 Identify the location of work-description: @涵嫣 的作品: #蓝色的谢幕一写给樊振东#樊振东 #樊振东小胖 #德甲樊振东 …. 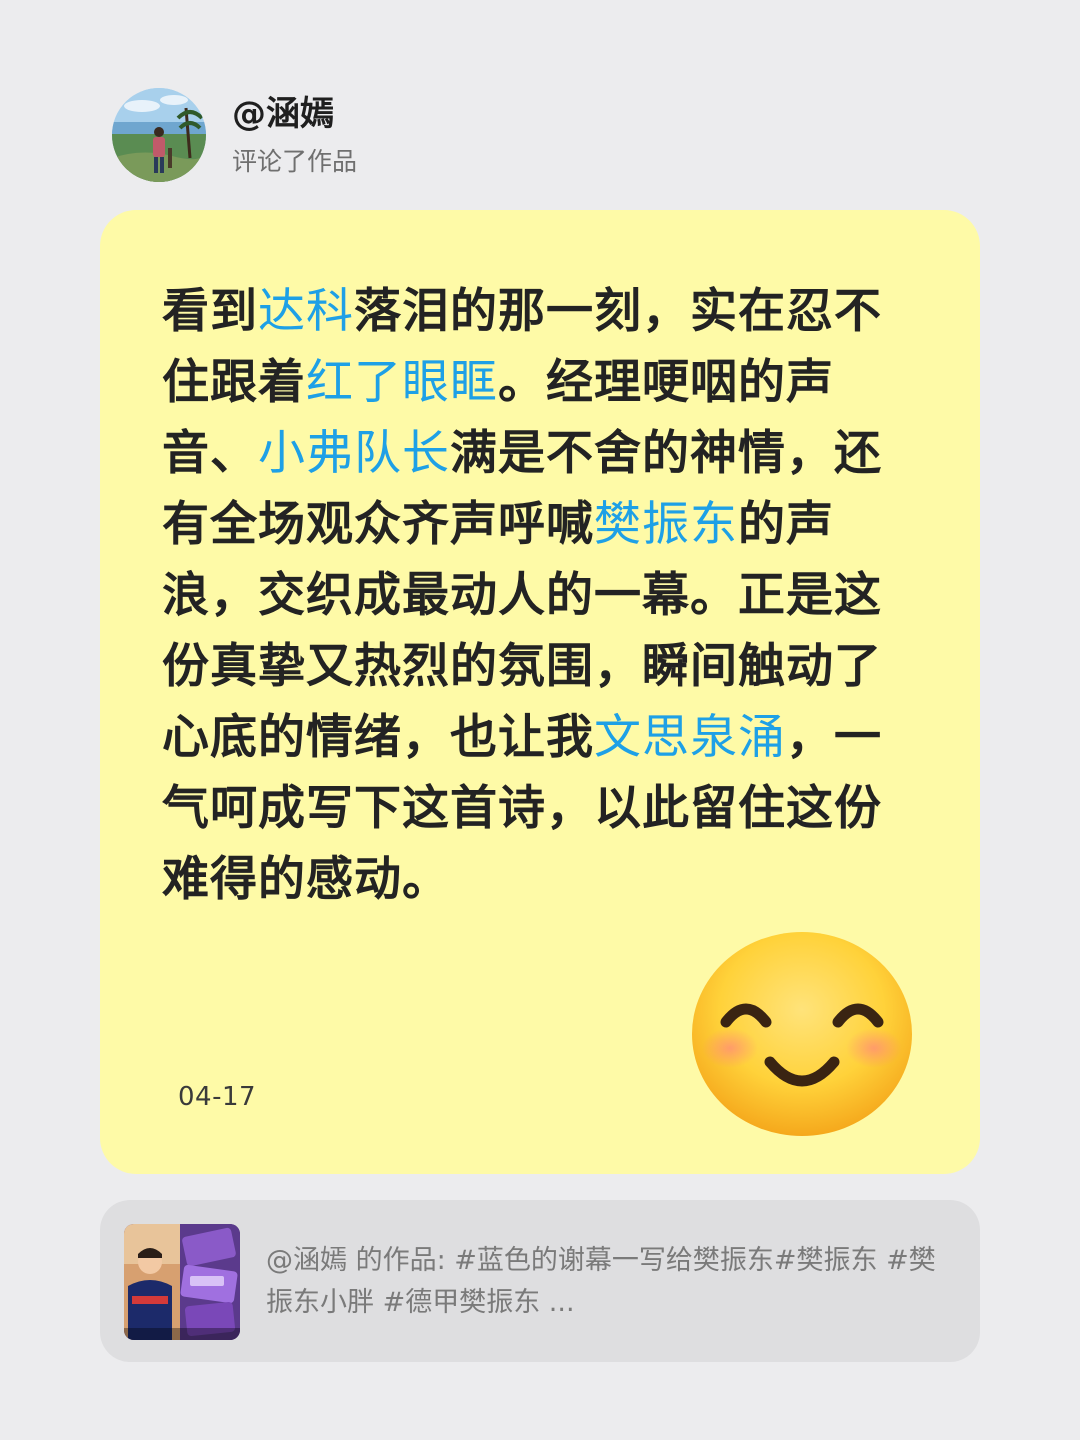
(601, 1282).